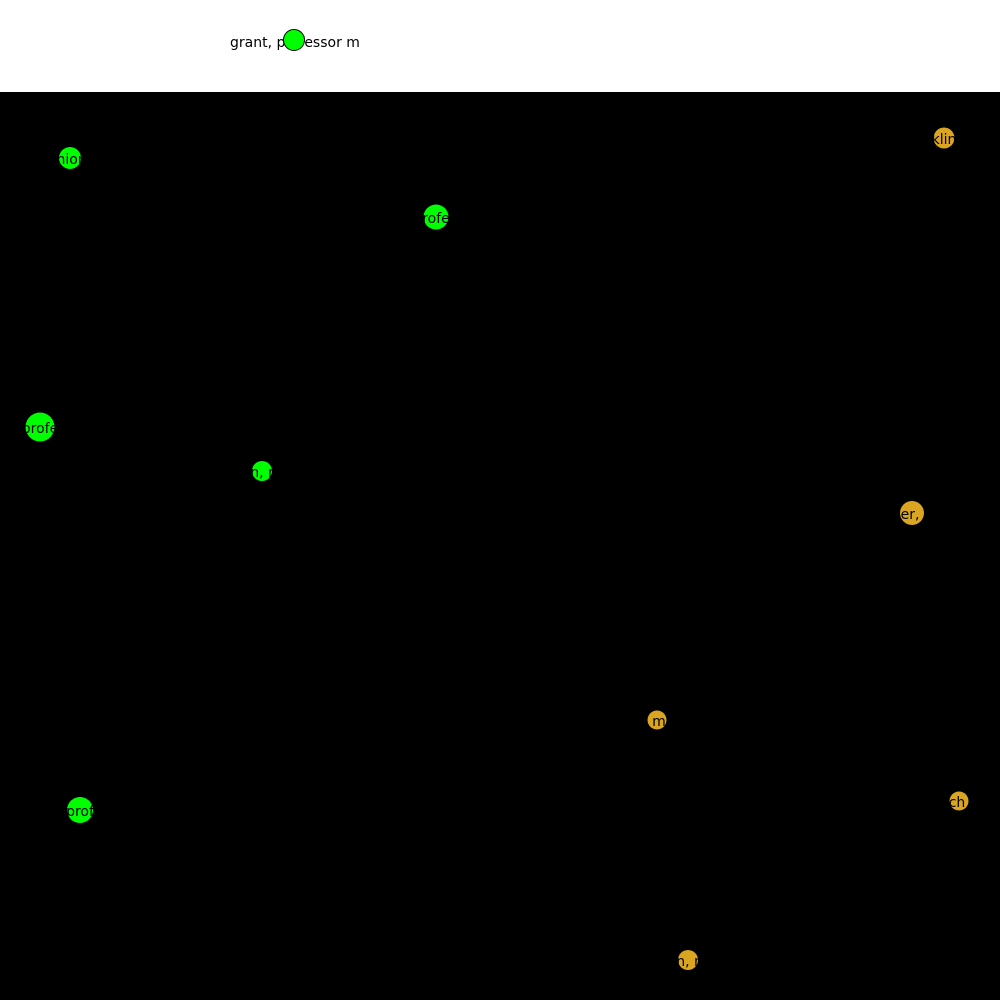 Image resolution: width=1000 pixels, height=1000 pixels. What do you see at coordinates (436, 219) in the screenshot?
I see `node-label: rofe` at bounding box center [436, 219].